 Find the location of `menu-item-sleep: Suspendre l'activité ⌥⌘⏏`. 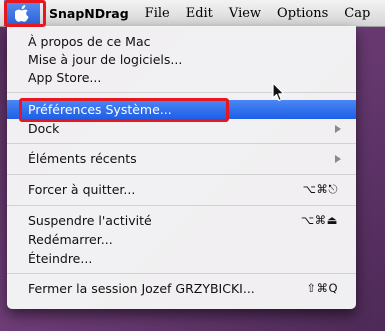

menu-item-sleep: Suspendre l'activité ⌥⌘⏏ is located at coordinates (181, 220).